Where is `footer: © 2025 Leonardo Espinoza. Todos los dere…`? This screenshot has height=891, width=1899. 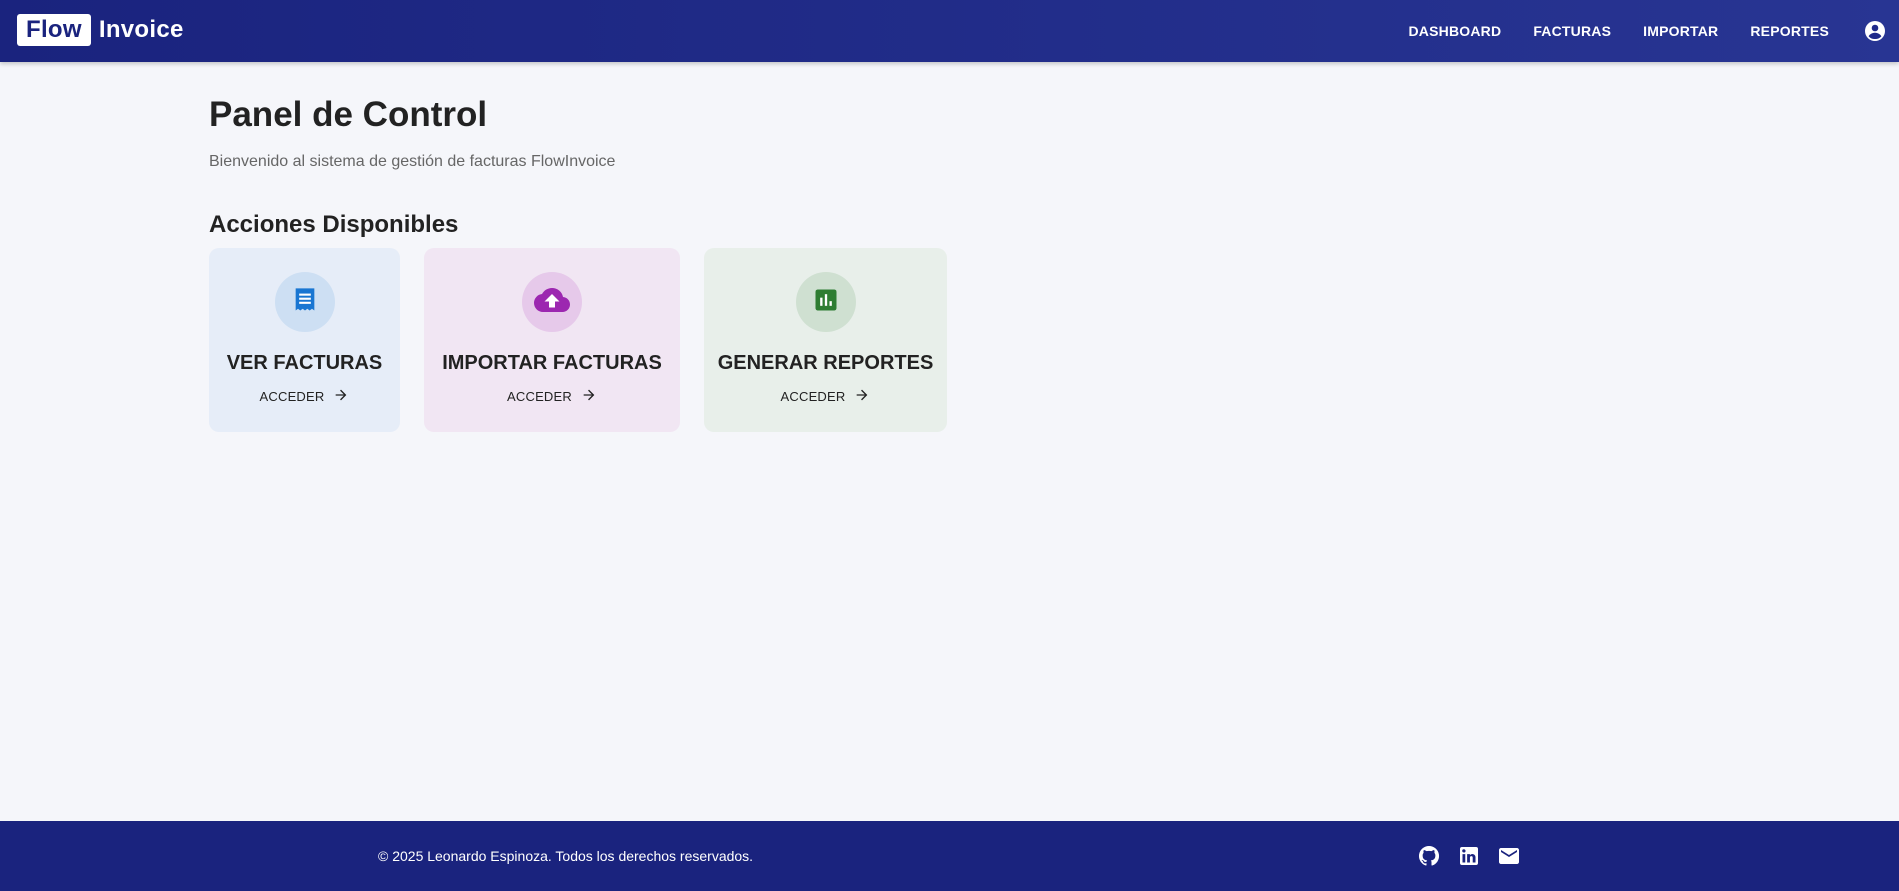 footer: © 2025 Leonardo Espinoza. Todos los dere… is located at coordinates (949, 856).